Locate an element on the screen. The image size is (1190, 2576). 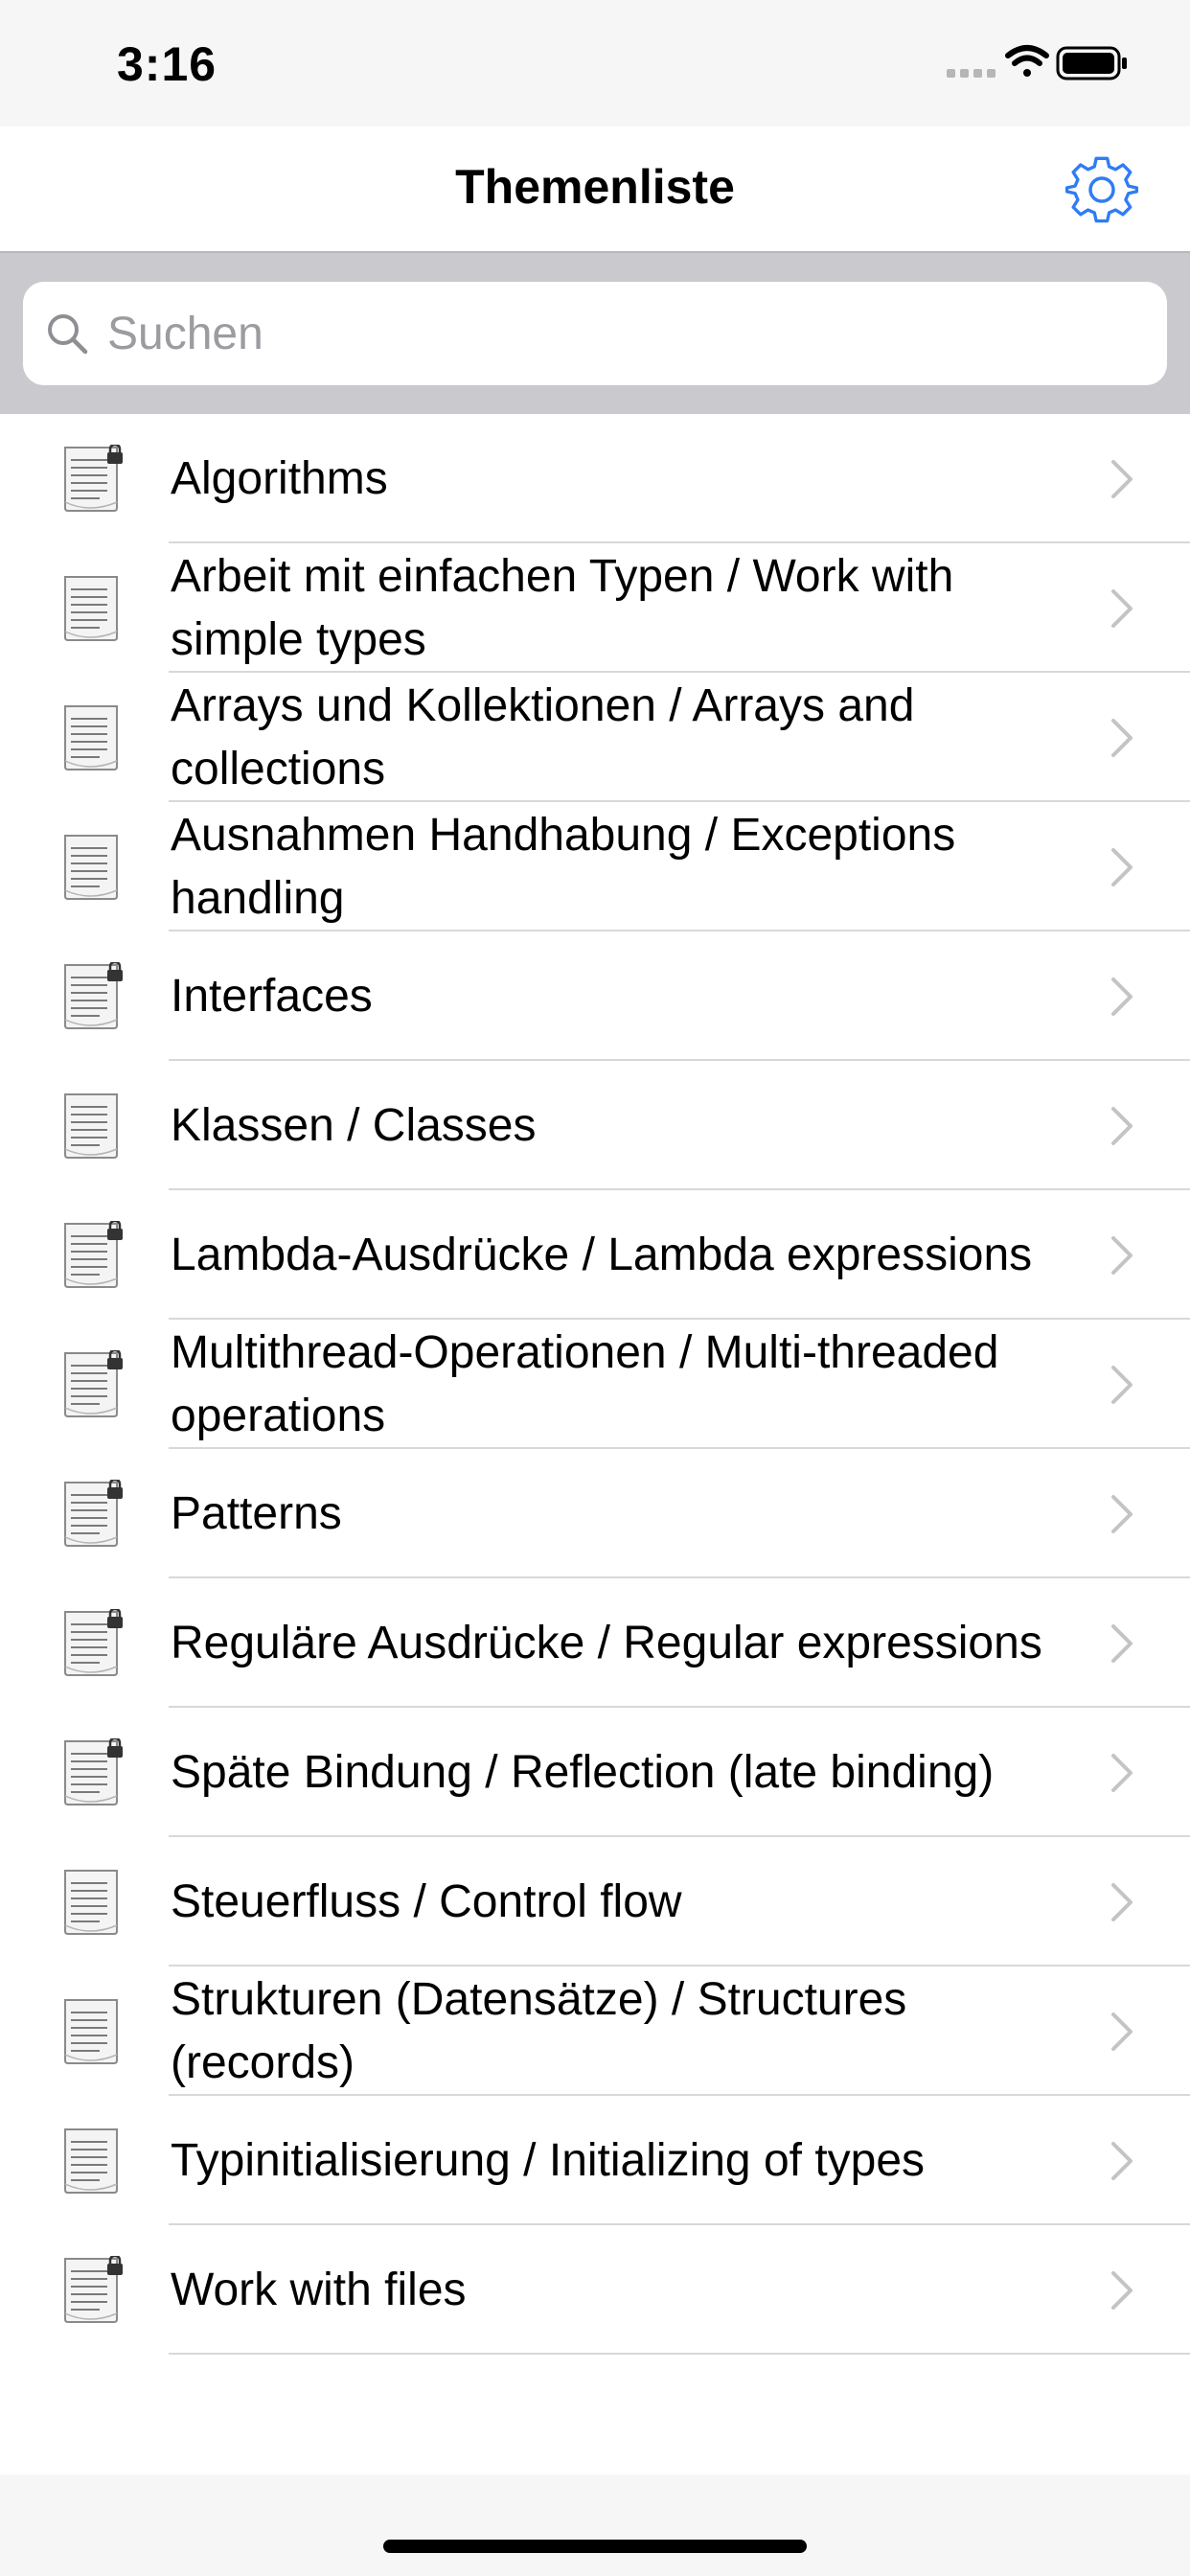
list-item: Steuerfluss / Control flow is located at coordinates (595, 1901).